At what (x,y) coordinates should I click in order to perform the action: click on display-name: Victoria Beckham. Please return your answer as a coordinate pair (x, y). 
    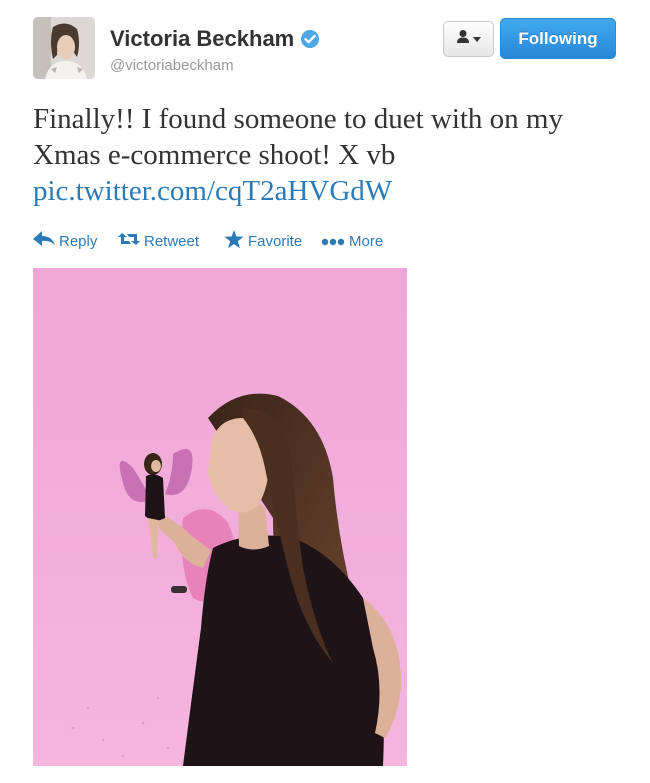
    Looking at the image, I should click on (215, 40).